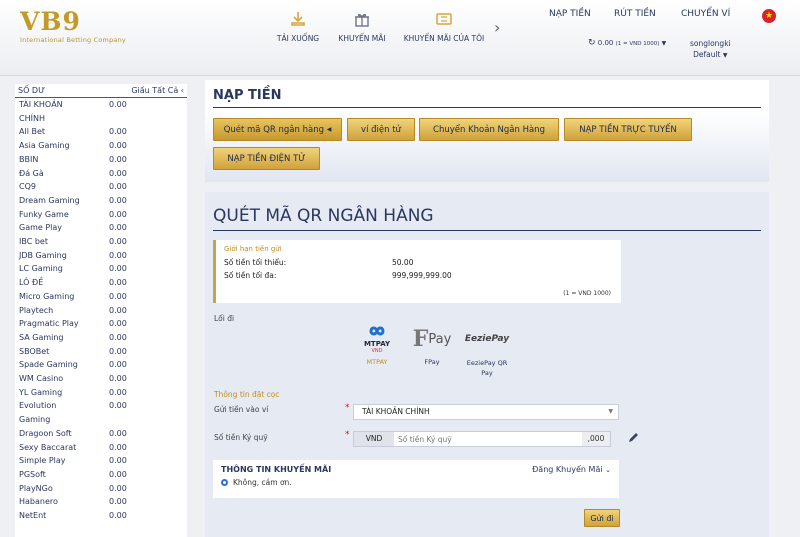 The width and height of the screenshot is (800, 537). Describe the element at coordinates (101, 516) in the screenshot. I see `balance-row: NetEnt 0.00` at that location.